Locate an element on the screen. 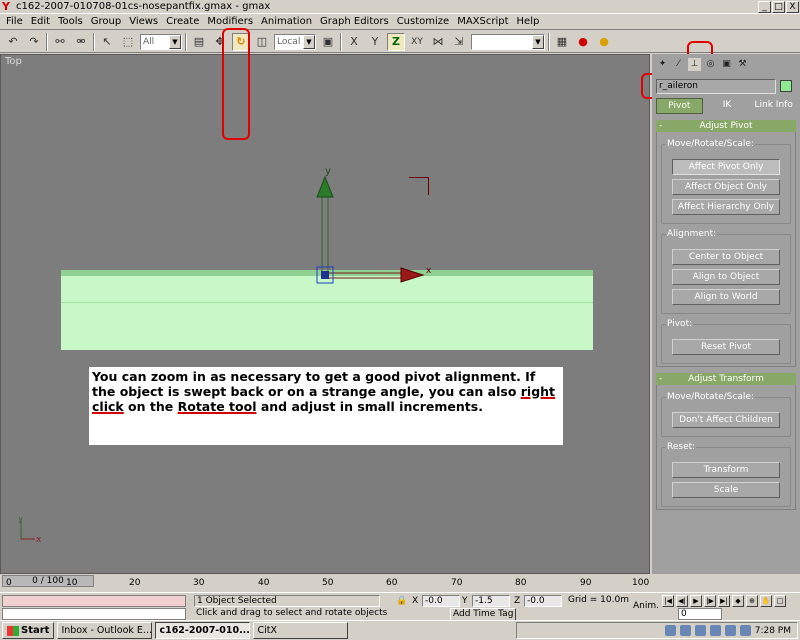 Image resolution: width=800 pixels, height=640 pixels. reference-coordinate-dropdown: Local ▼ is located at coordinates (295, 41).